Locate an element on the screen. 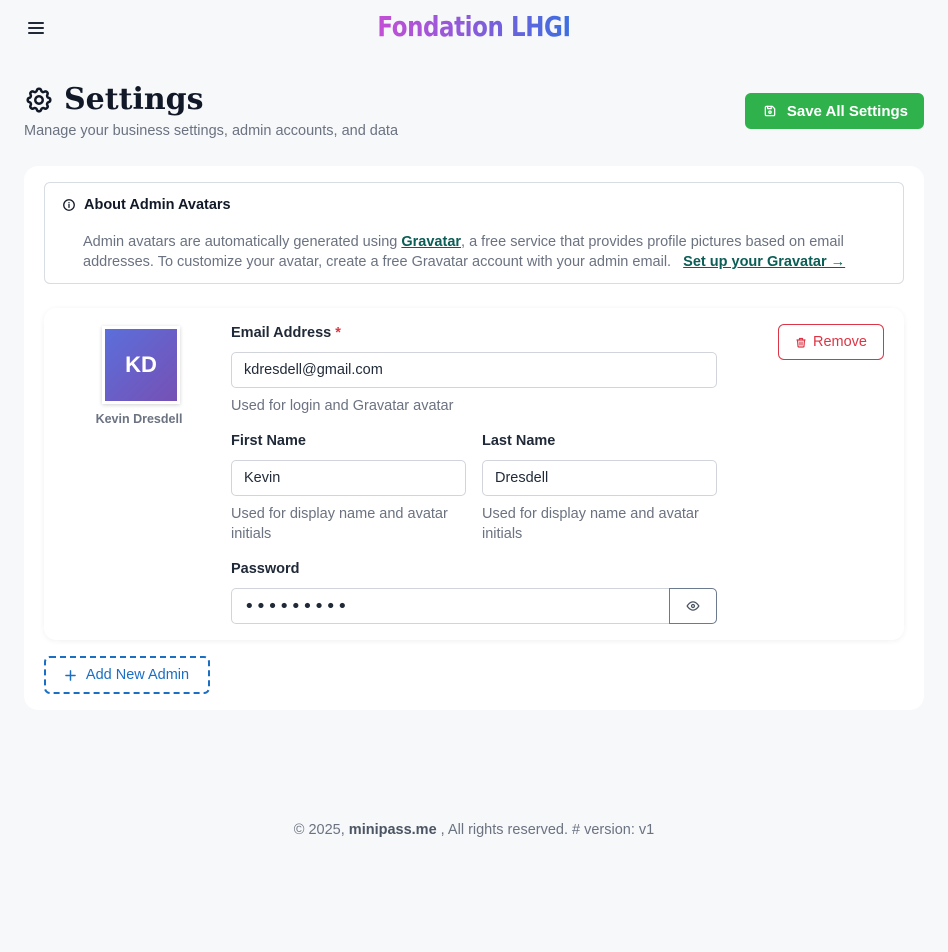 The height and width of the screenshot is (952, 948). hamburger-menu-icon is located at coordinates (36, 28).